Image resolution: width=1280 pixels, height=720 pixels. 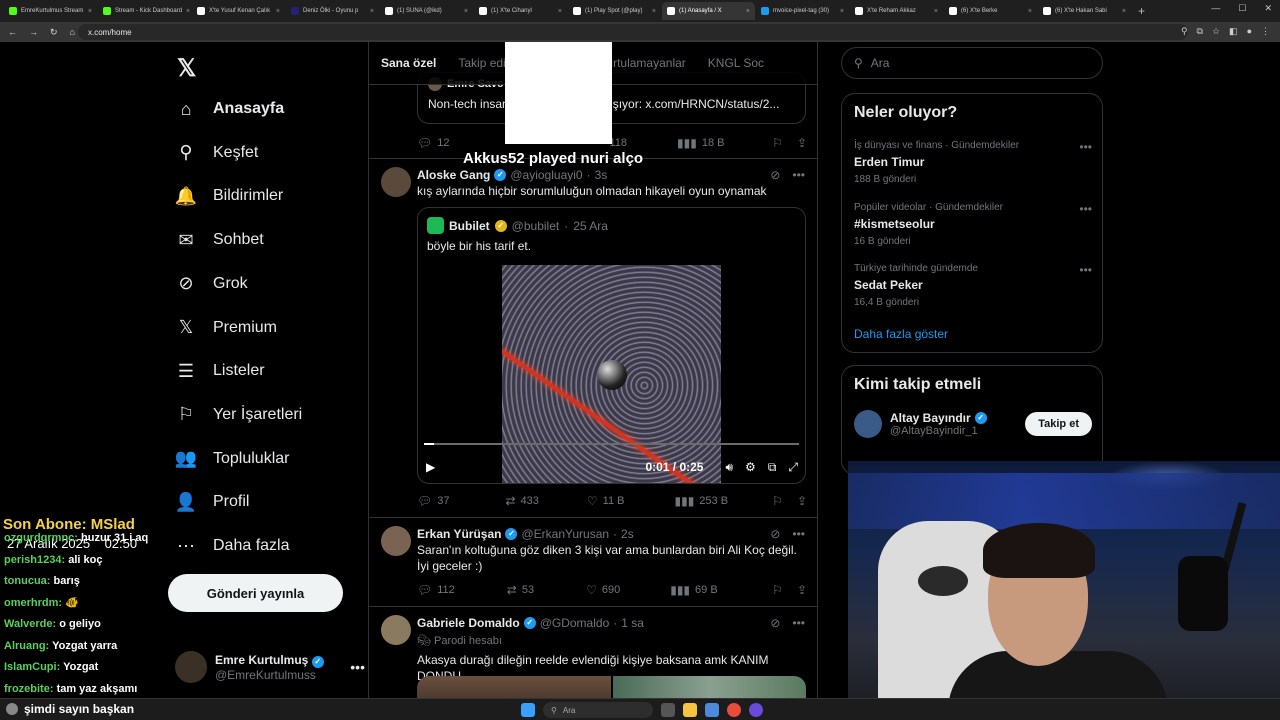 What do you see at coordinates (736, 63) in the screenshot?
I see `tab-kngl: KNGL Soc` at bounding box center [736, 63].